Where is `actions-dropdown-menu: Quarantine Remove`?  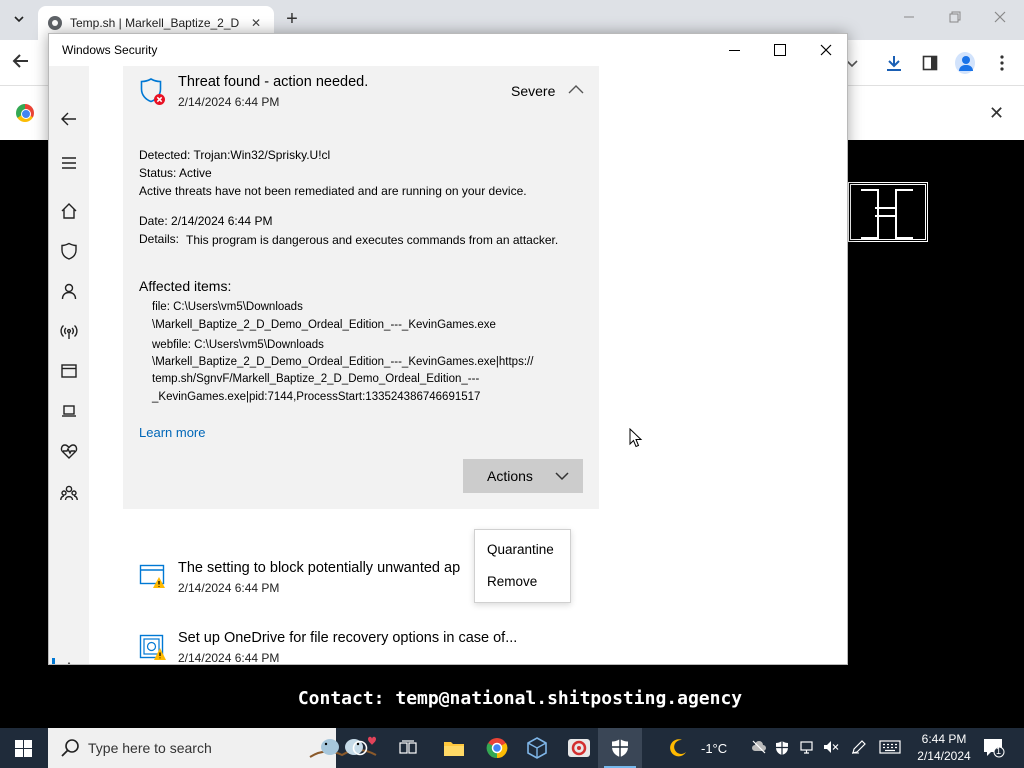 actions-dropdown-menu: Quarantine Remove is located at coordinates (522, 566).